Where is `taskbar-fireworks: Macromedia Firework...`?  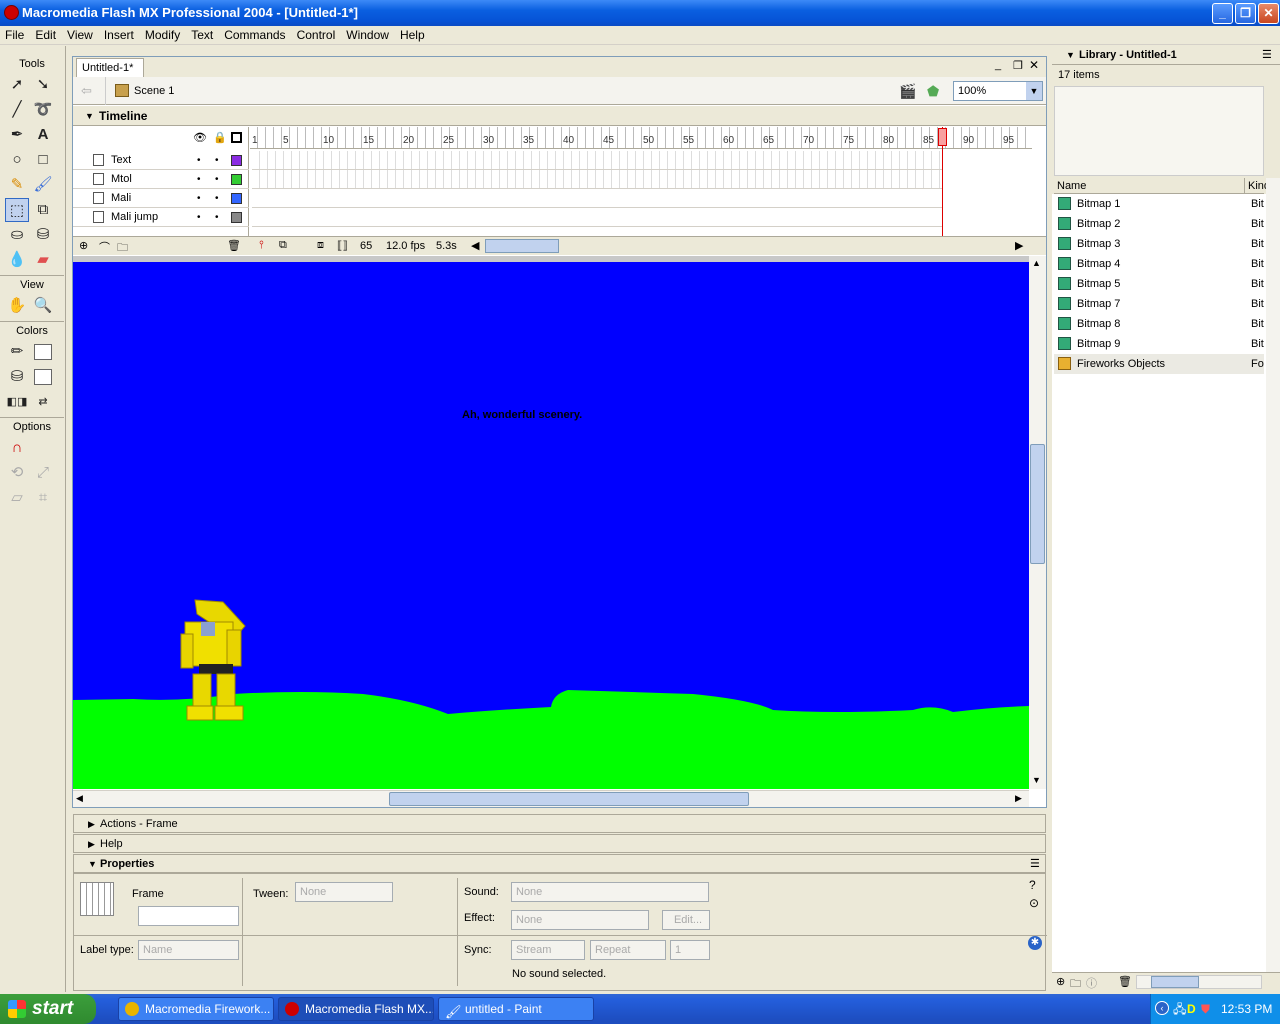 taskbar-fireworks: Macromedia Firework... is located at coordinates (196, 1009).